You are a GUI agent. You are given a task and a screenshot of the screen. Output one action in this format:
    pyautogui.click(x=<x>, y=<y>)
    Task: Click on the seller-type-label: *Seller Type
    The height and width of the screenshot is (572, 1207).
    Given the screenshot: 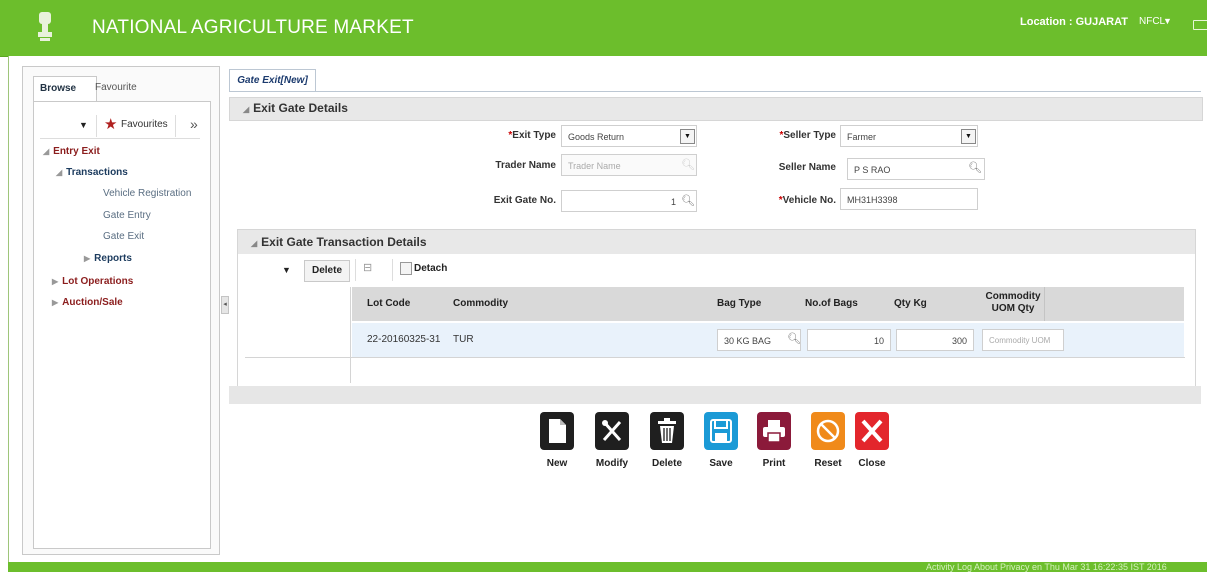 What is the action you would take?
    pyautogui.click(x=807, y=135)
    